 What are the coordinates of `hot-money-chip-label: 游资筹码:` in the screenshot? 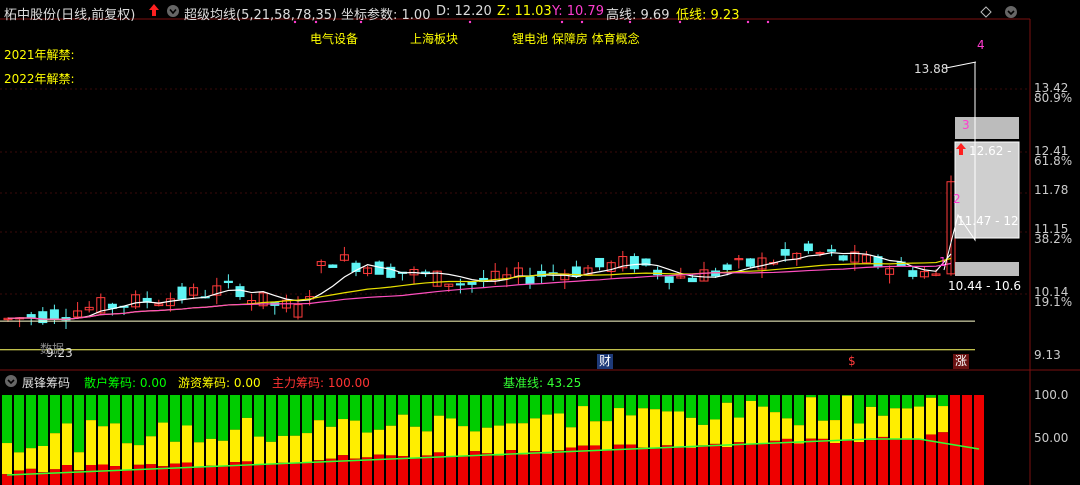 It's located at (204, 383).